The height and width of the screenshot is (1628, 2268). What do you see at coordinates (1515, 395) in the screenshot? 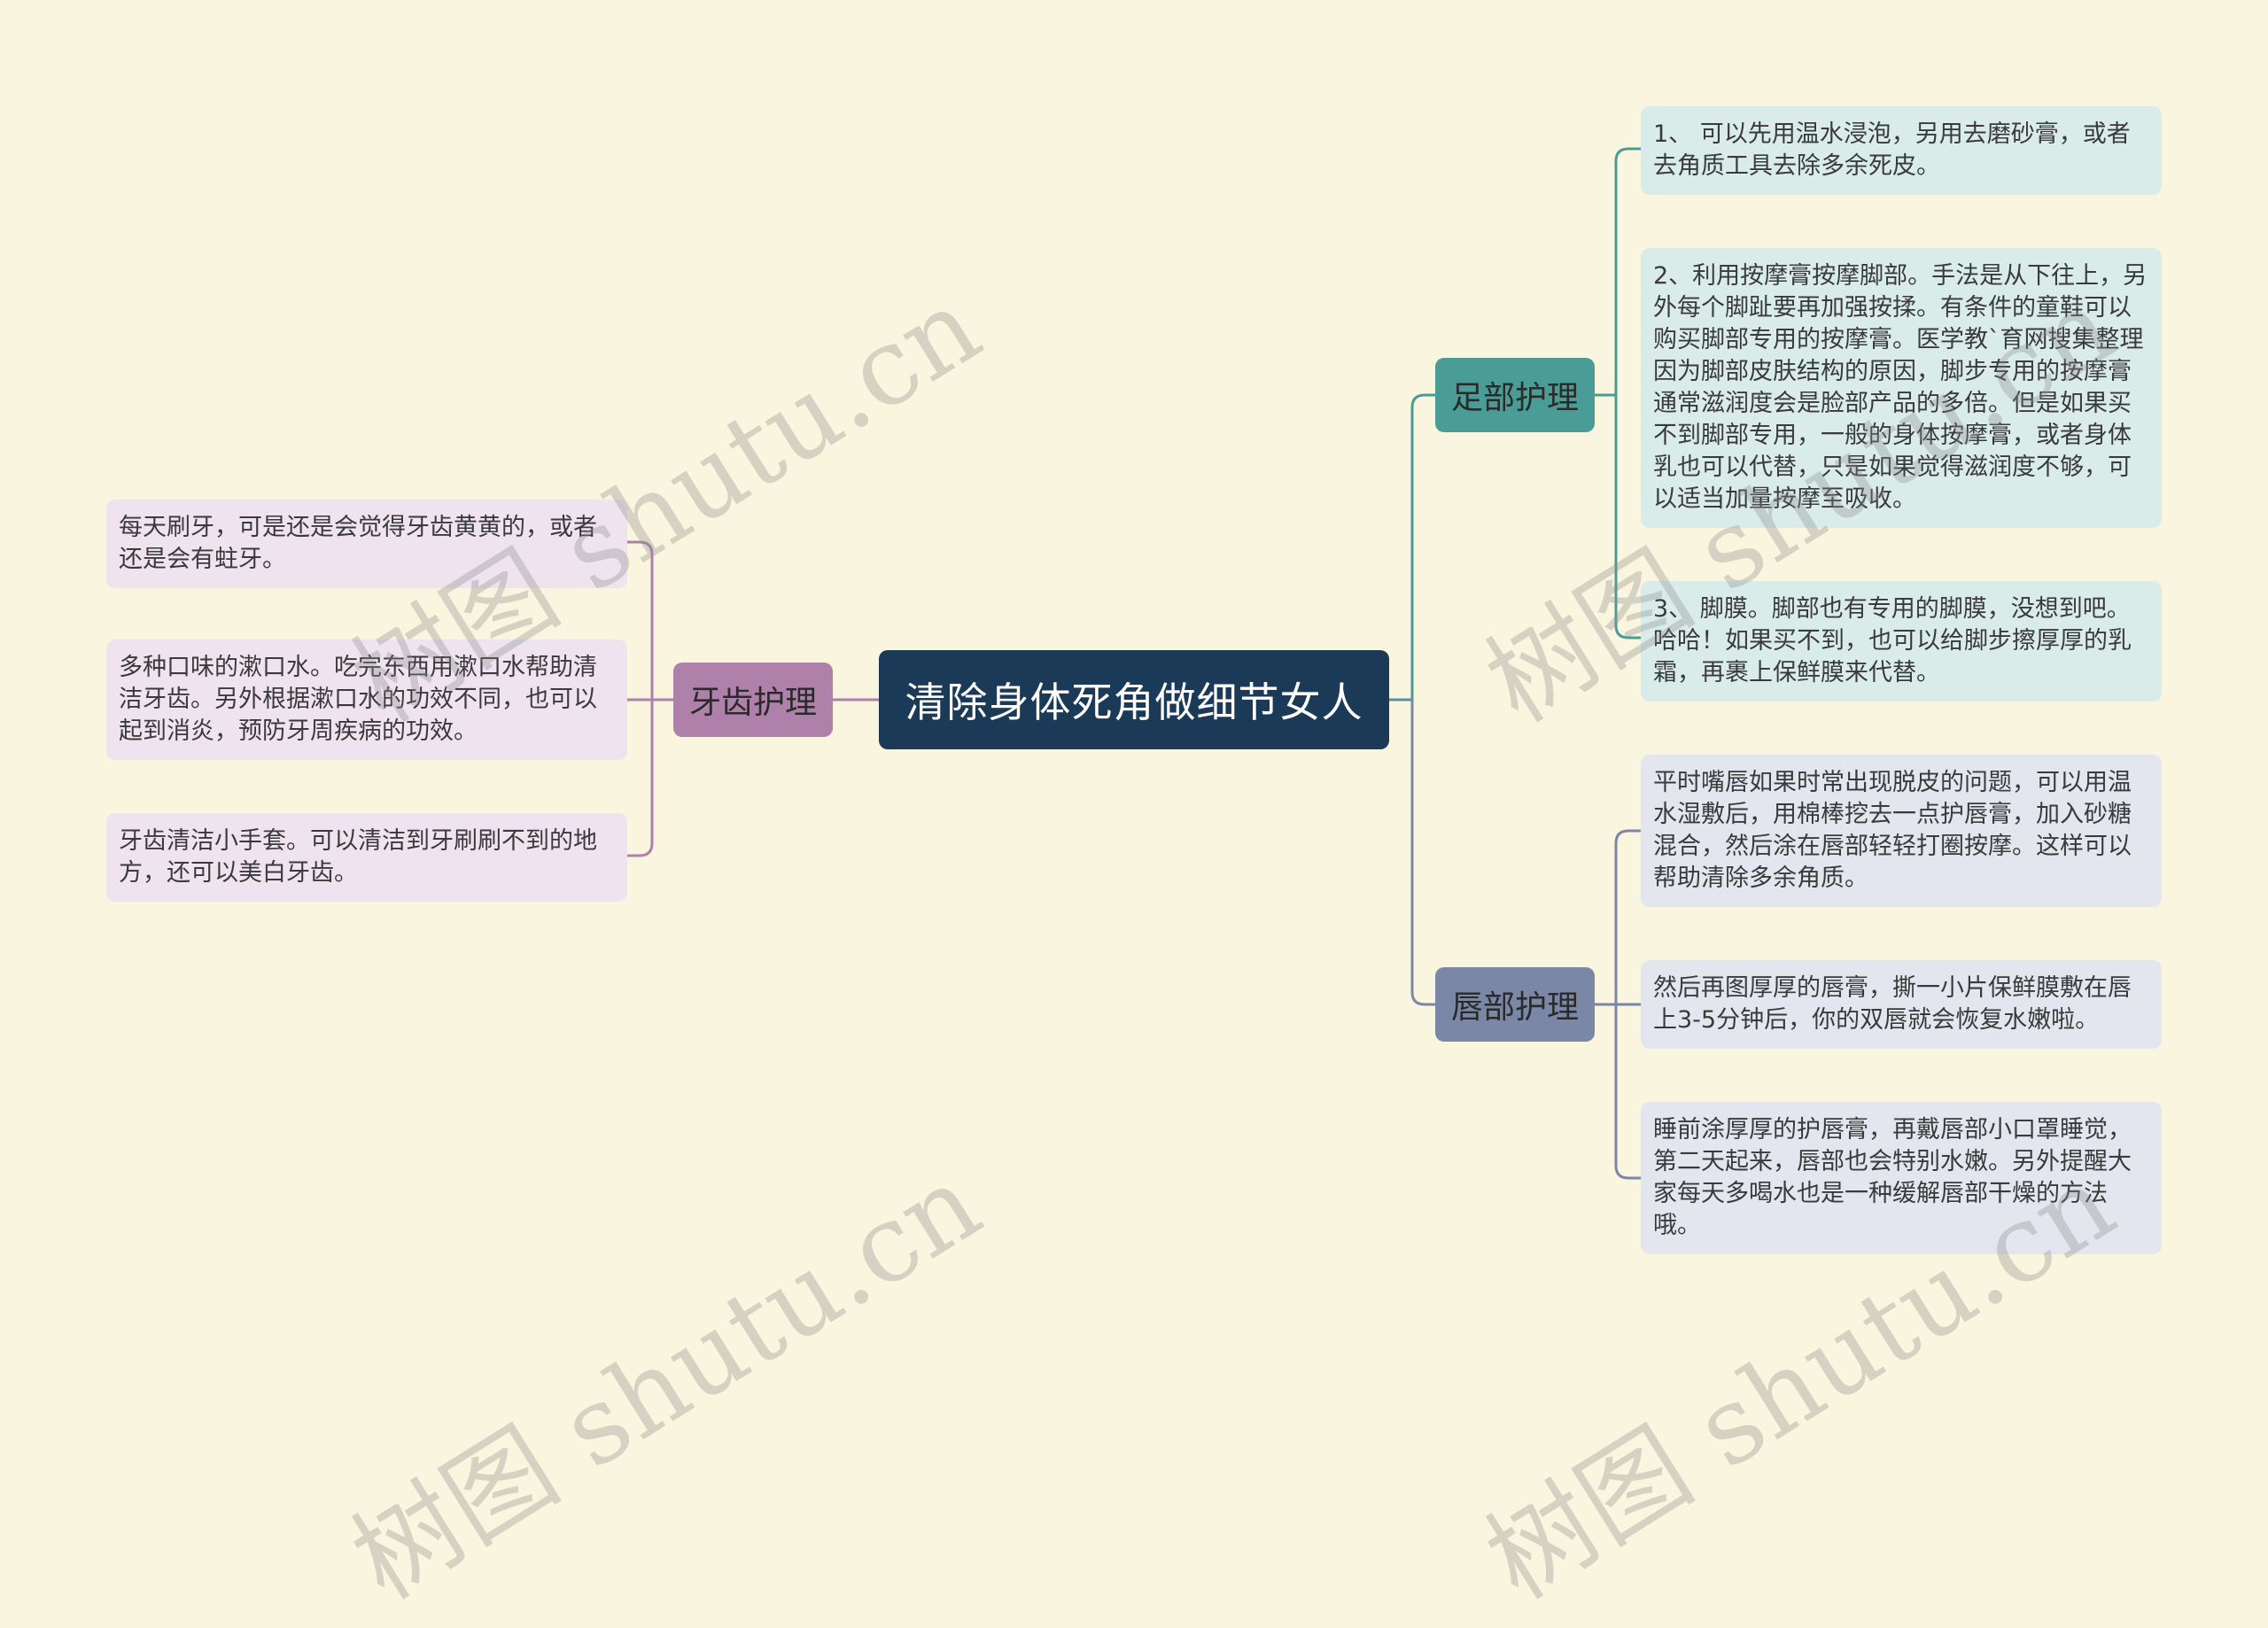
I see `branch-foot-care: 足部护理` at bounding box center [1515, 395].